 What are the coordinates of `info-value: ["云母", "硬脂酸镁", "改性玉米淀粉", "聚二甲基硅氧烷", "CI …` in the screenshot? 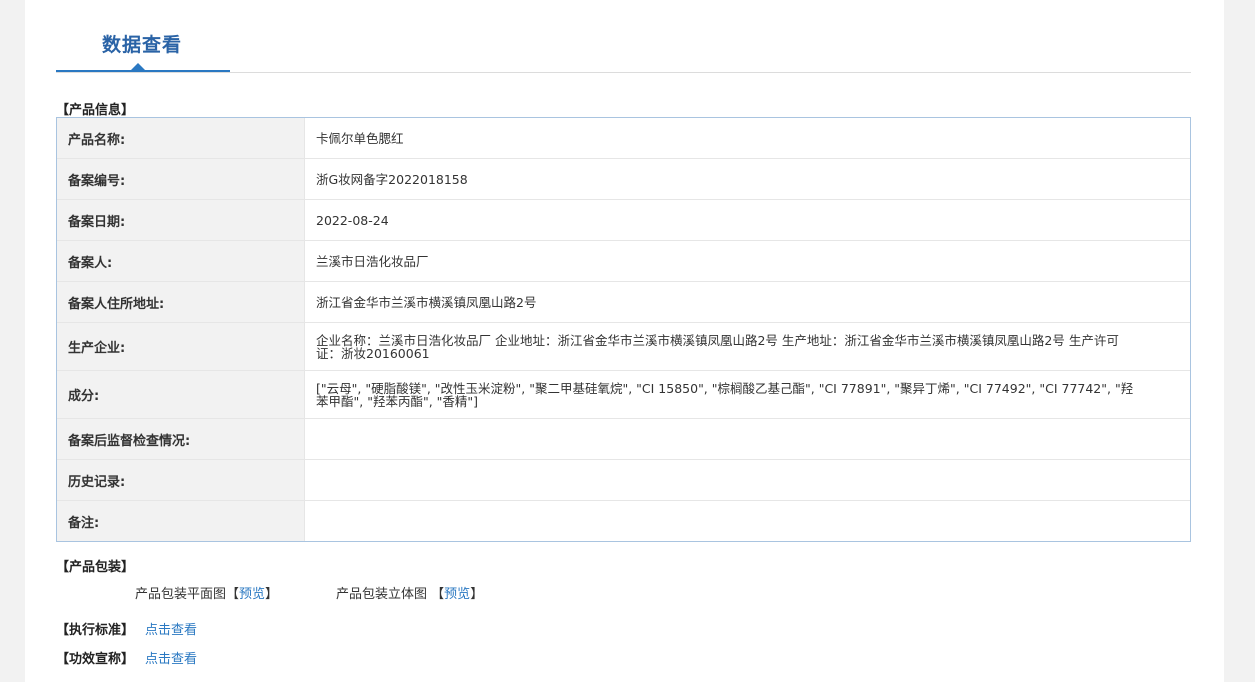 It's located at (725, 394).